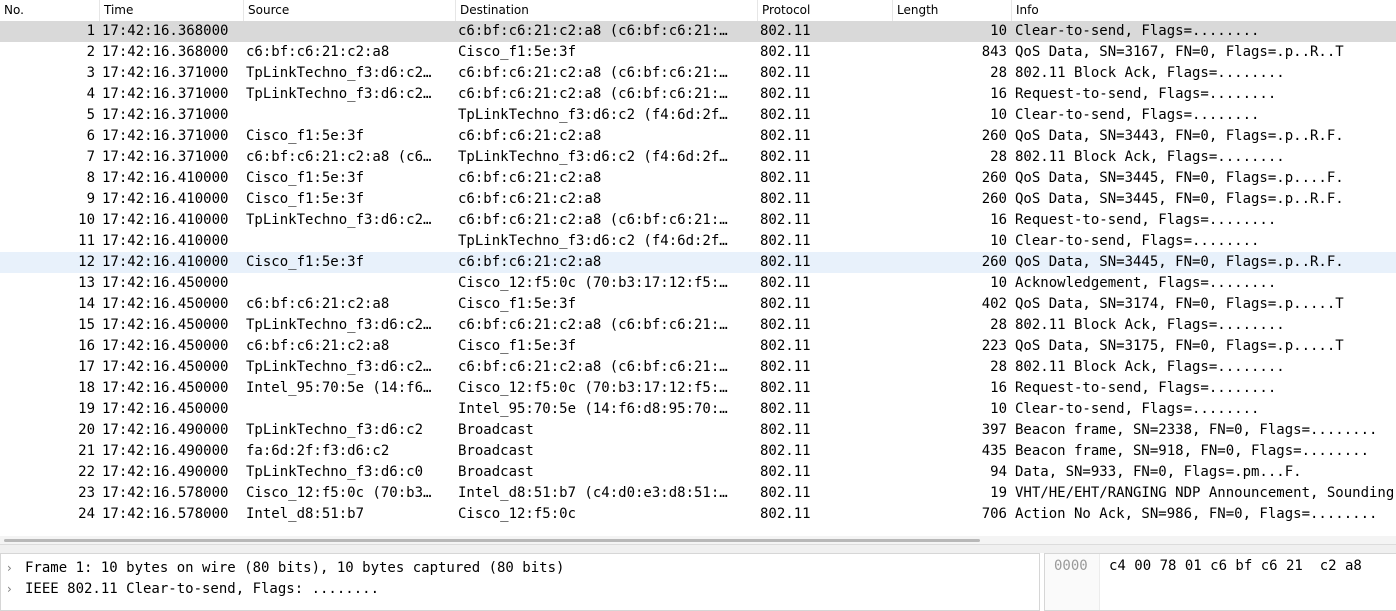  Describe the element at coordinates (305, 199) in the screenshot. I see `cell-src: Cisco_f1:5e:3f` at that location.